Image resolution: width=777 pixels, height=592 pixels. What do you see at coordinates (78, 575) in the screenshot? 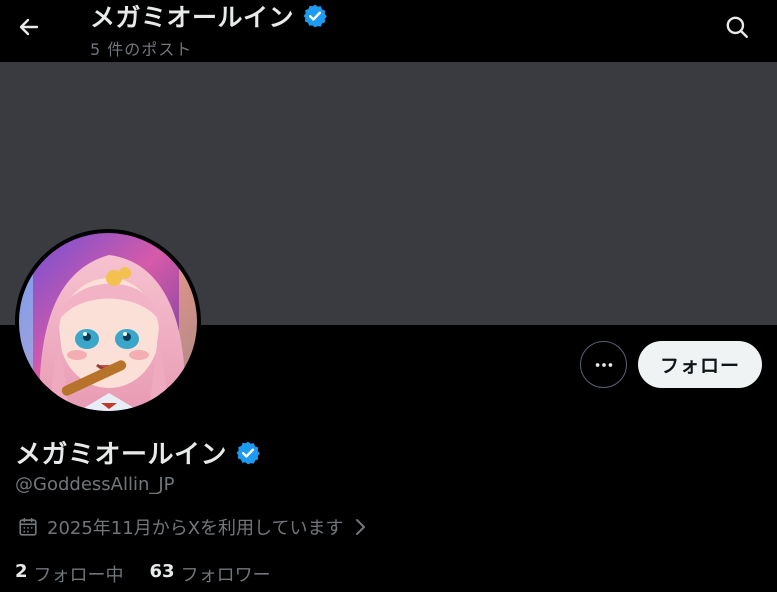
I see `following-label: フォロー中` at bounding box center [78, 575].